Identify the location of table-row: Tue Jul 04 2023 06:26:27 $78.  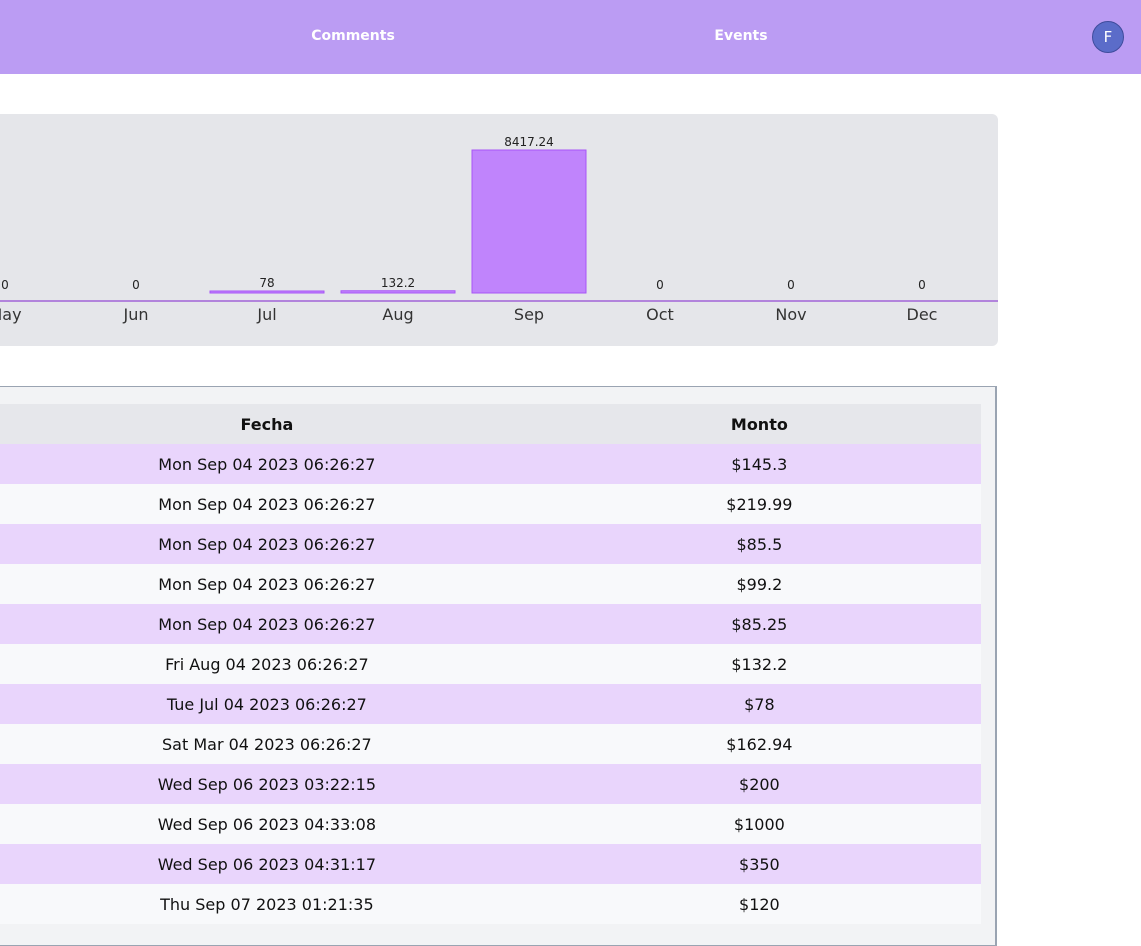
(490, 704).